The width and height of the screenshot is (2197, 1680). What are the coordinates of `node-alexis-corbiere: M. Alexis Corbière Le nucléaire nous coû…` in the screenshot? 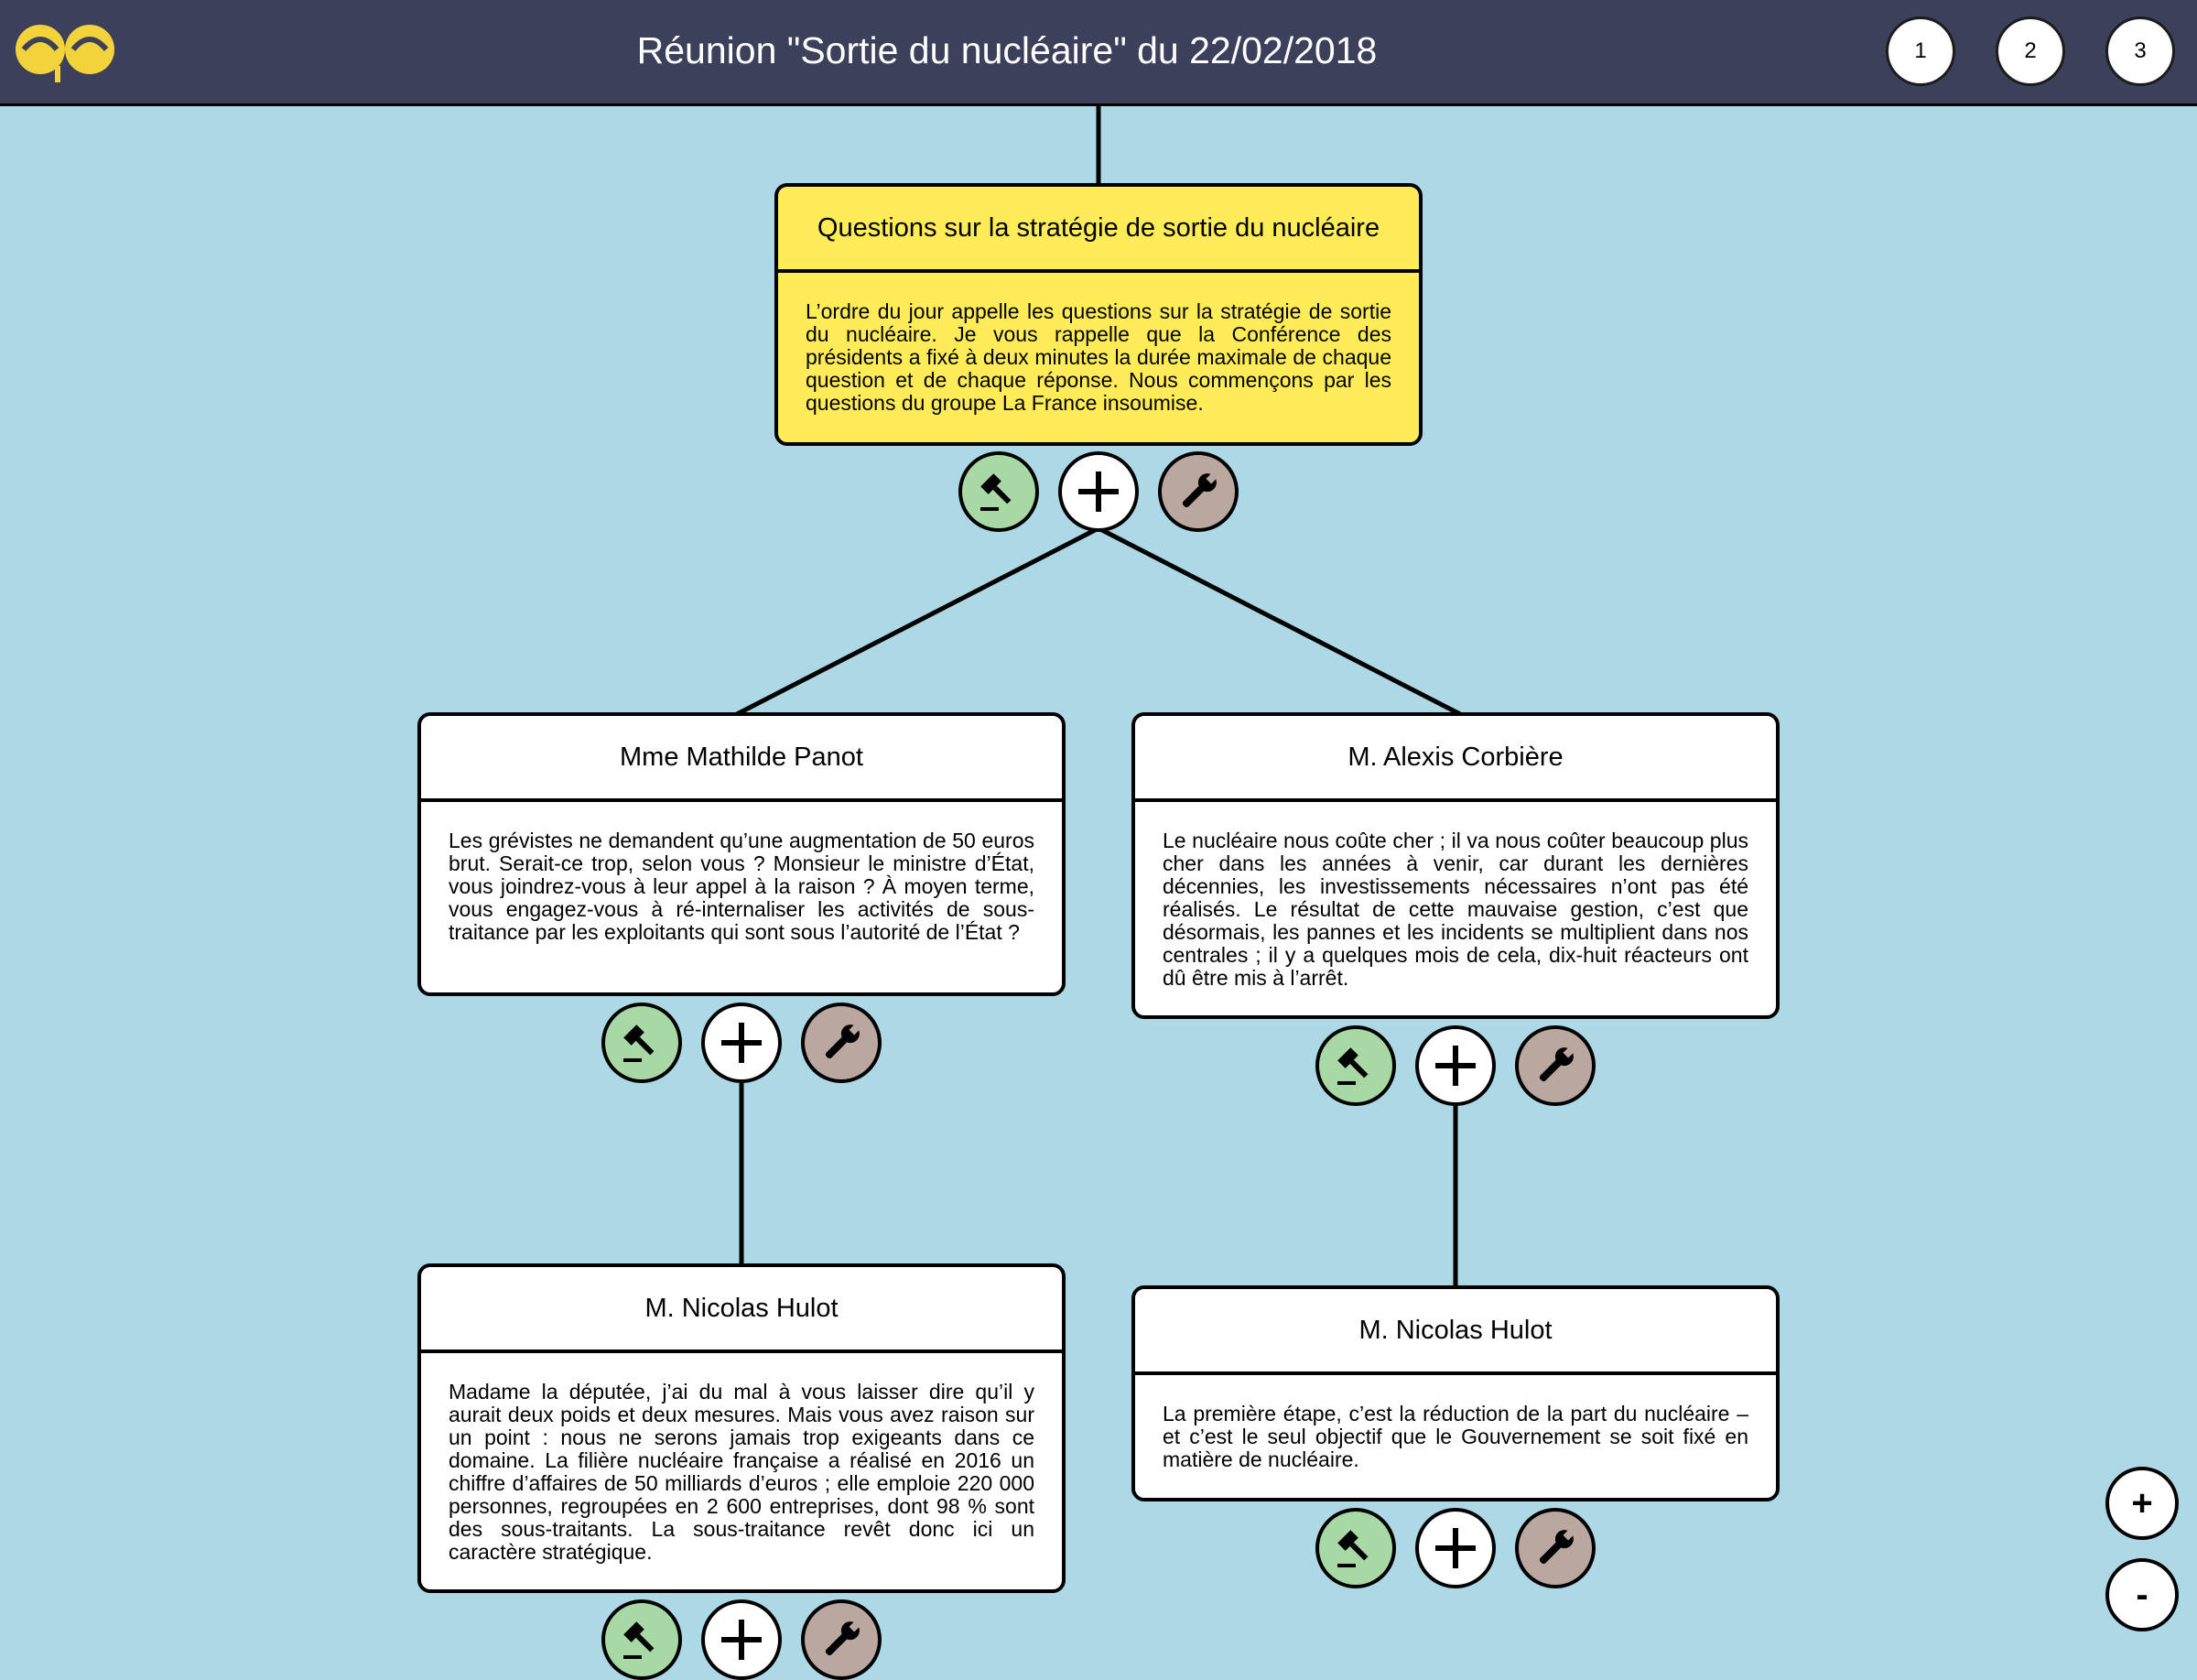 It's located at (1455, 865).